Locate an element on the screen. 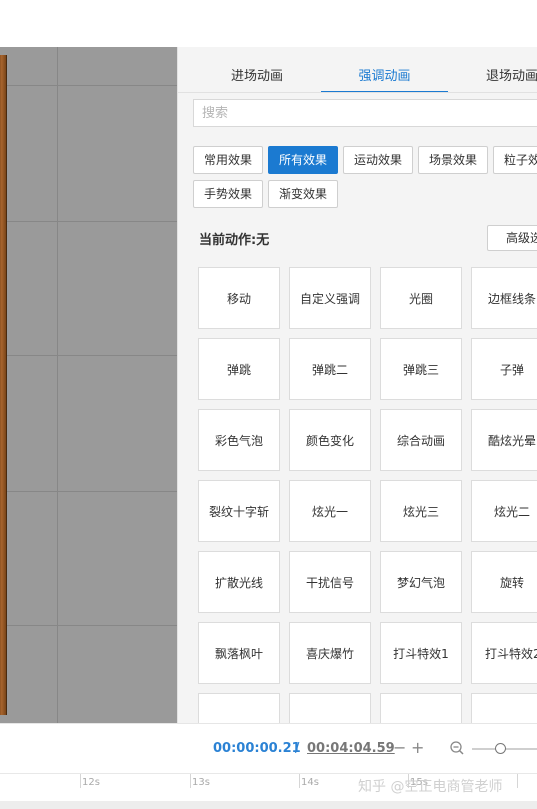 The image size is (537, 809). effect-tile: 干扰信号 is located at coordinates (330, 582).